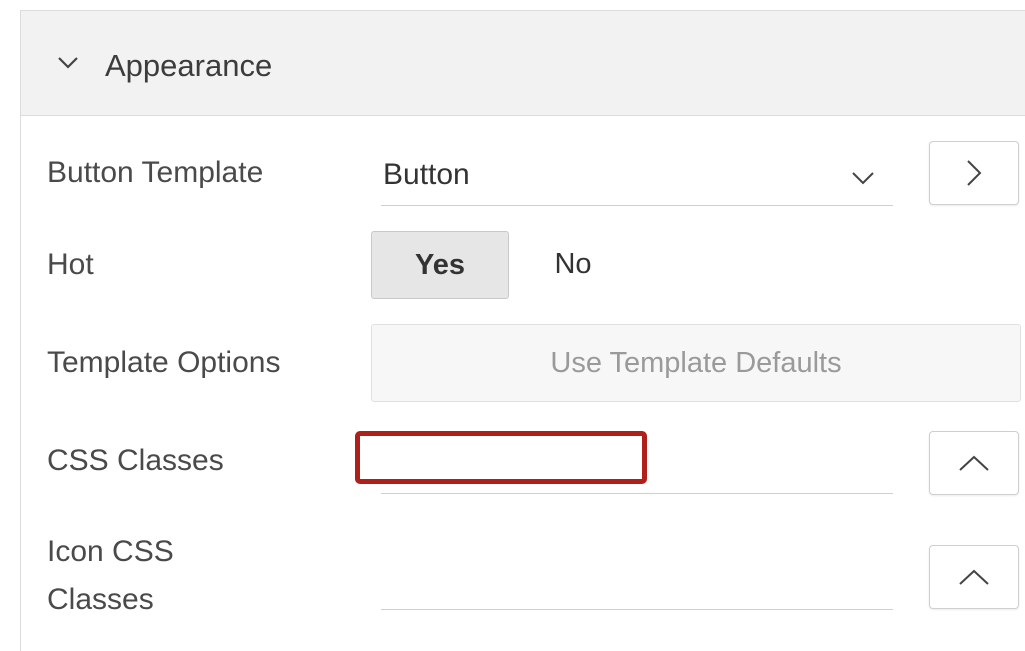  Describe the element at coordinates (189, 65) in the screenshot. I see `section-title: Appearance` at that location.